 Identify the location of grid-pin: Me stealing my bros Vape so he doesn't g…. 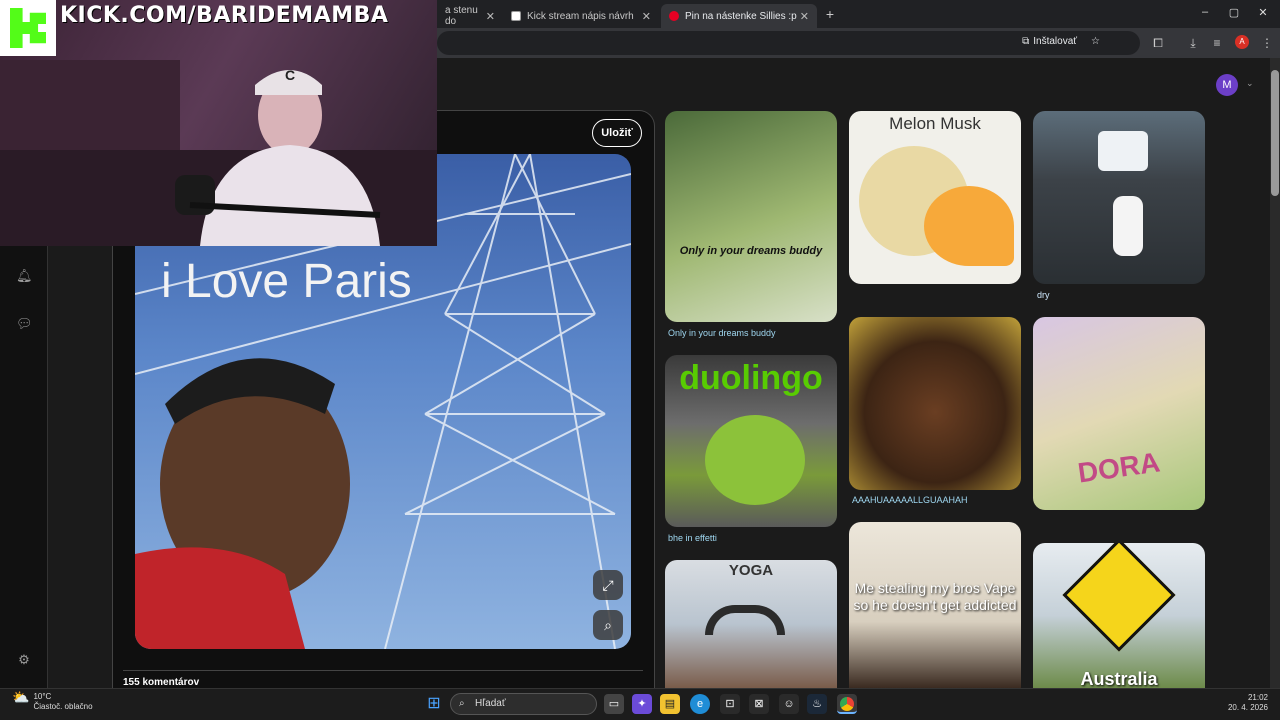
(935, 605).